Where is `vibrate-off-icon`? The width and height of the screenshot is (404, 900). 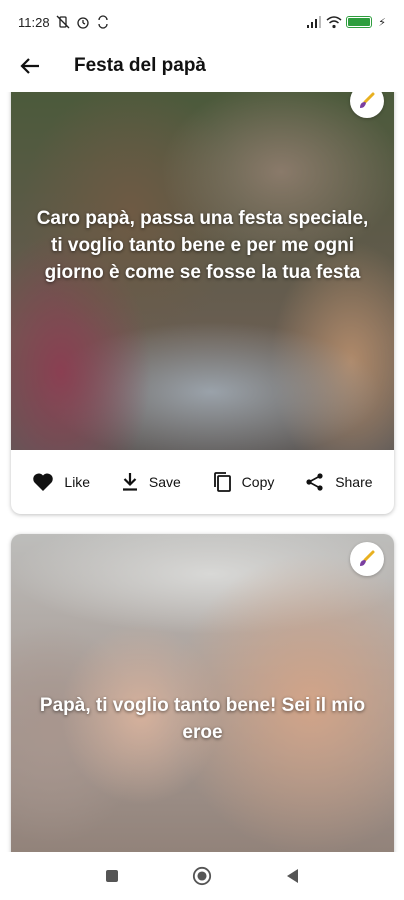
vibrate-off-icon is located at coordinates (63, 22).